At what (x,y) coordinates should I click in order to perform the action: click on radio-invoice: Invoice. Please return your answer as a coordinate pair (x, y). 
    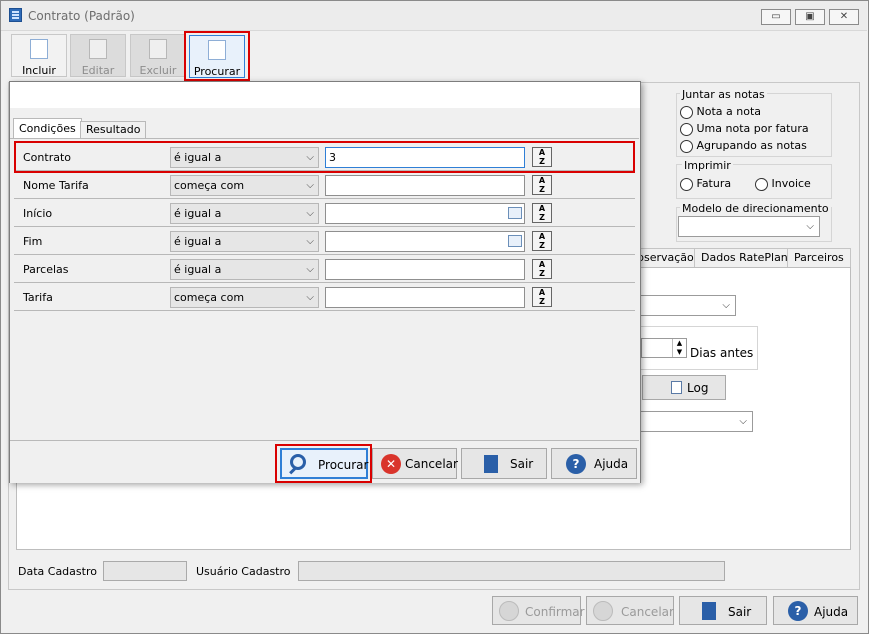
    Looking at the image, I should click on (783, 184).